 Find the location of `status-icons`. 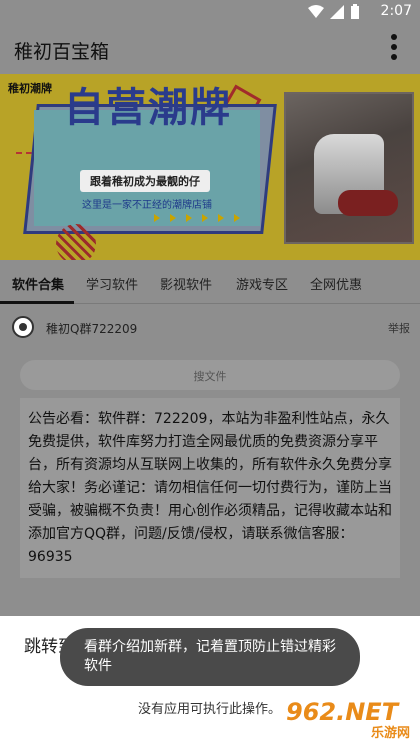

status-icons is located at coordinates (334, 12).